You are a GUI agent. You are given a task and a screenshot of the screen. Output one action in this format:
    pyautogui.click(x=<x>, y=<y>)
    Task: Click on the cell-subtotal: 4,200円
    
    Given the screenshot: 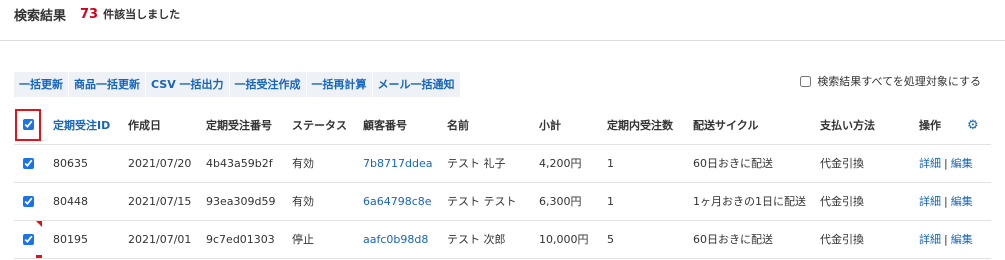 What is the action you would take?
    pyautogui.click(x=560, y=163)
    